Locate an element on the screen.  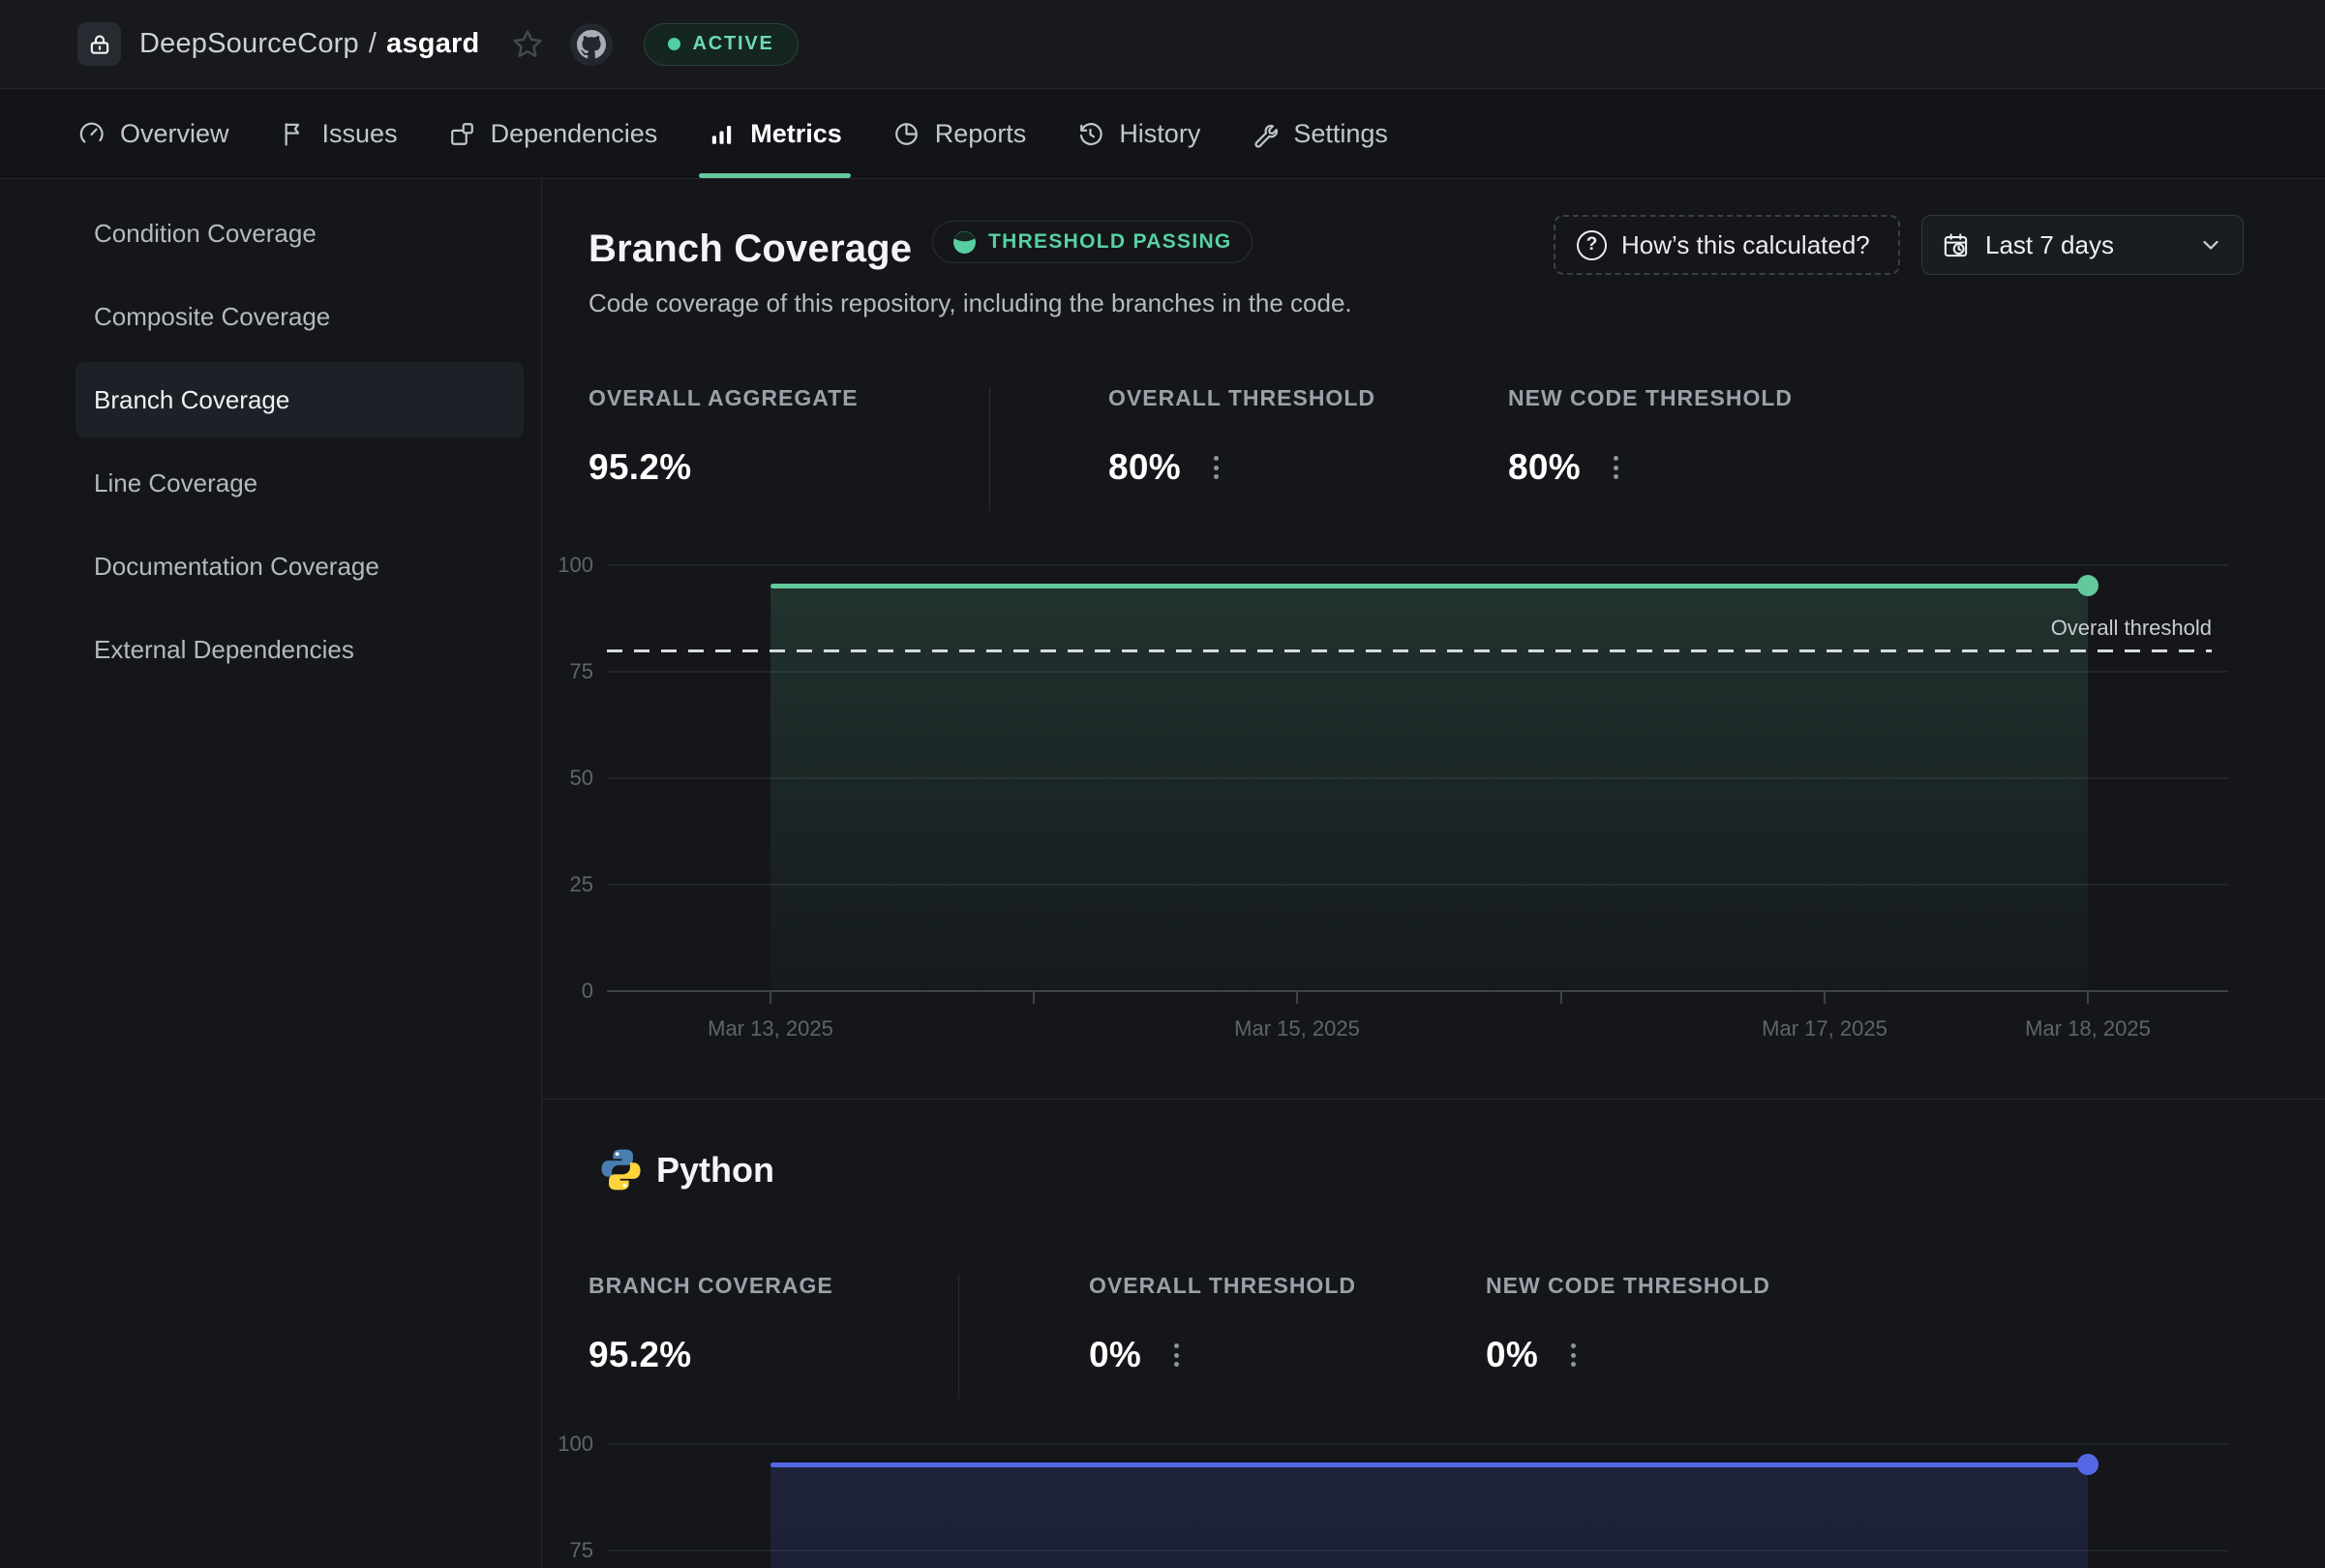
python-logo is located at coordinates (621, 1170).